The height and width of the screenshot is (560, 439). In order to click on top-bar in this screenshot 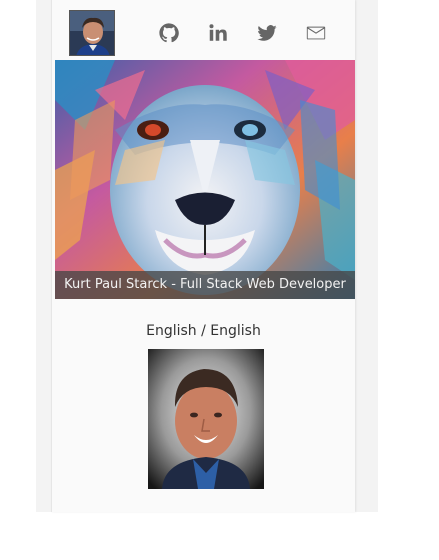, I will do `click(203, 30)`.